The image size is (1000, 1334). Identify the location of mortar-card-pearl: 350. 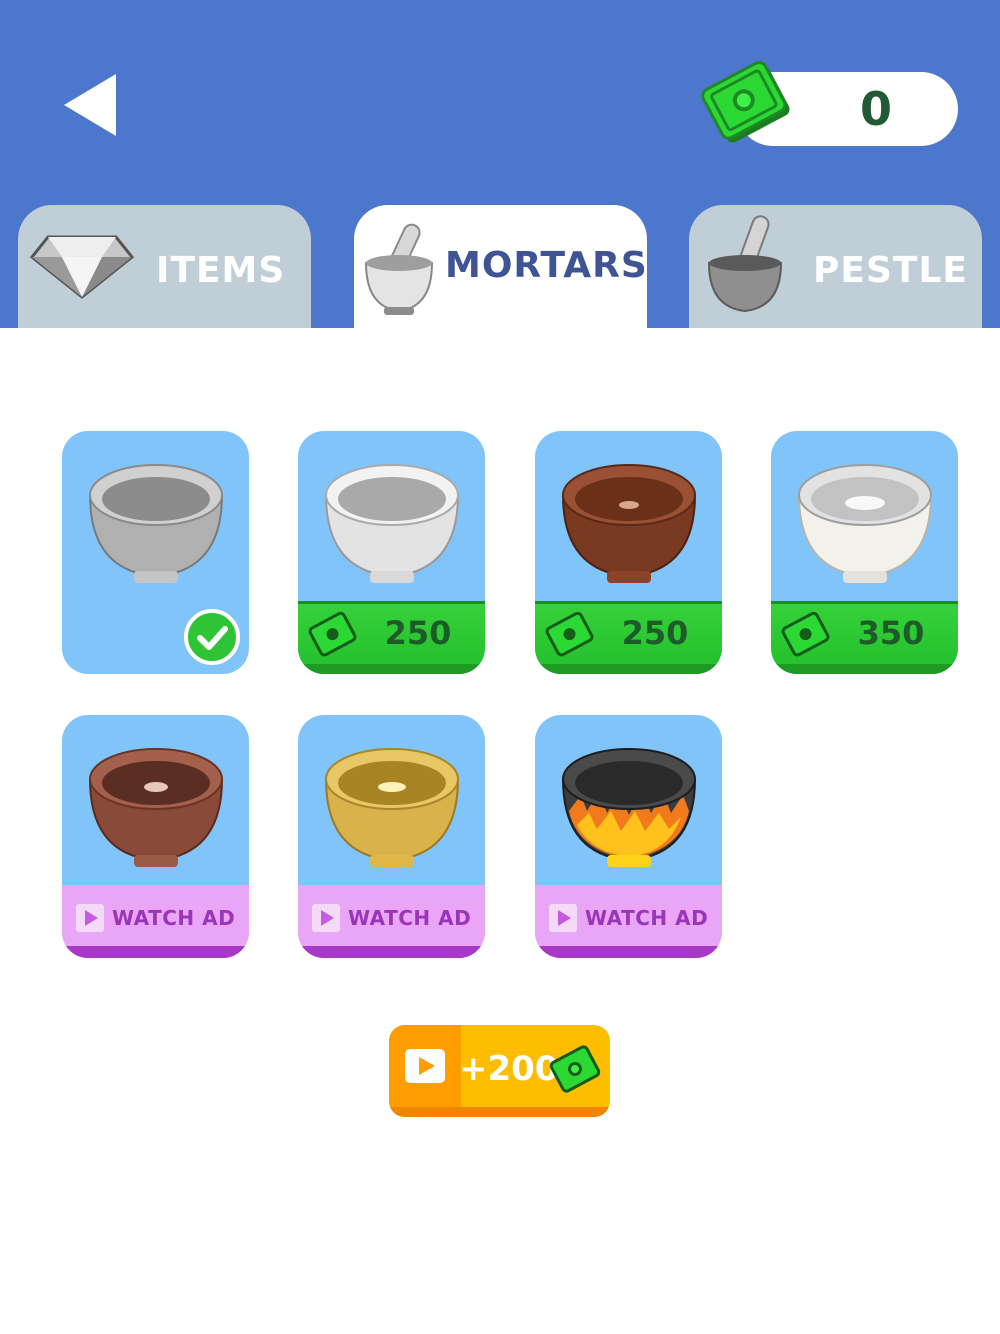
(864, 552).